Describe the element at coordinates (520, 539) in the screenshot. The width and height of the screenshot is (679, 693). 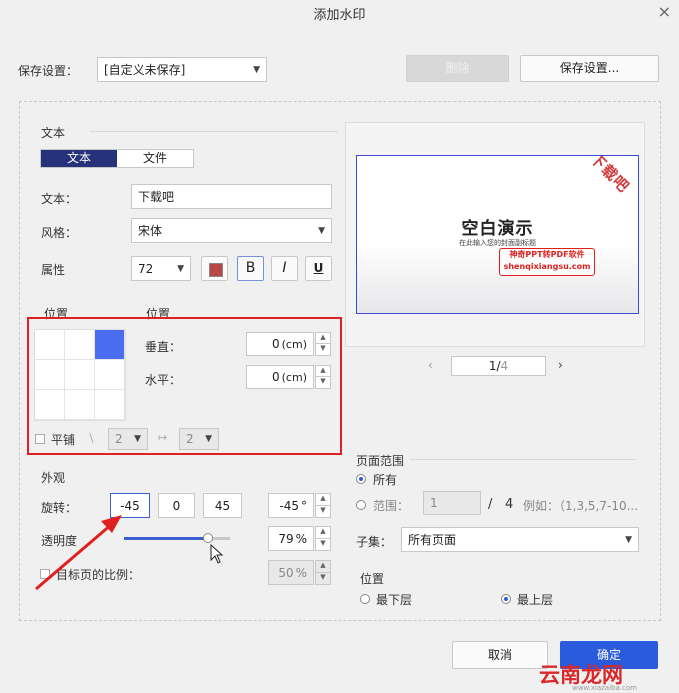
I see `subset-select: 所有页面 ▼` at that location.